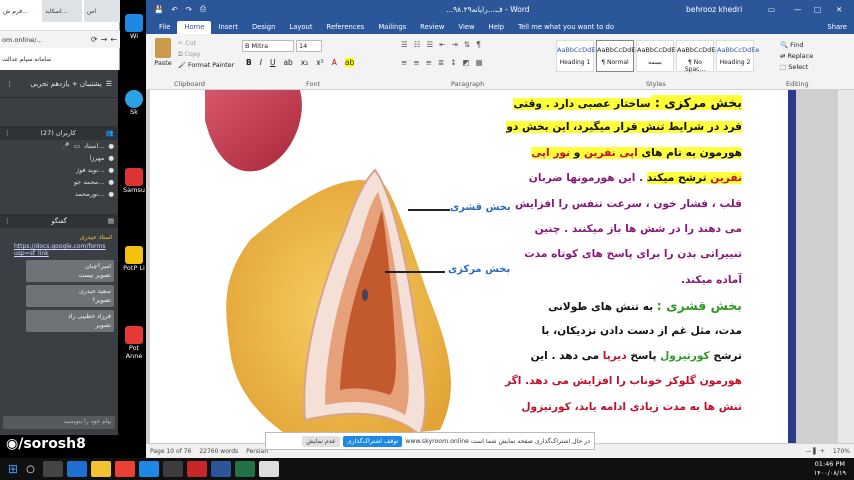  I want to click on desktop-icon: Wi, so click(134, 27).